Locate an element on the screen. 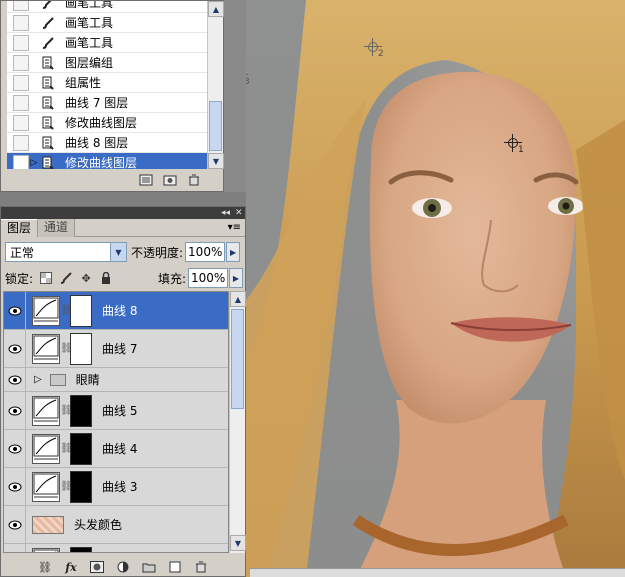 This screenshot has width=625, height=577. add-mask-icon is located at coordinates (97, 567).